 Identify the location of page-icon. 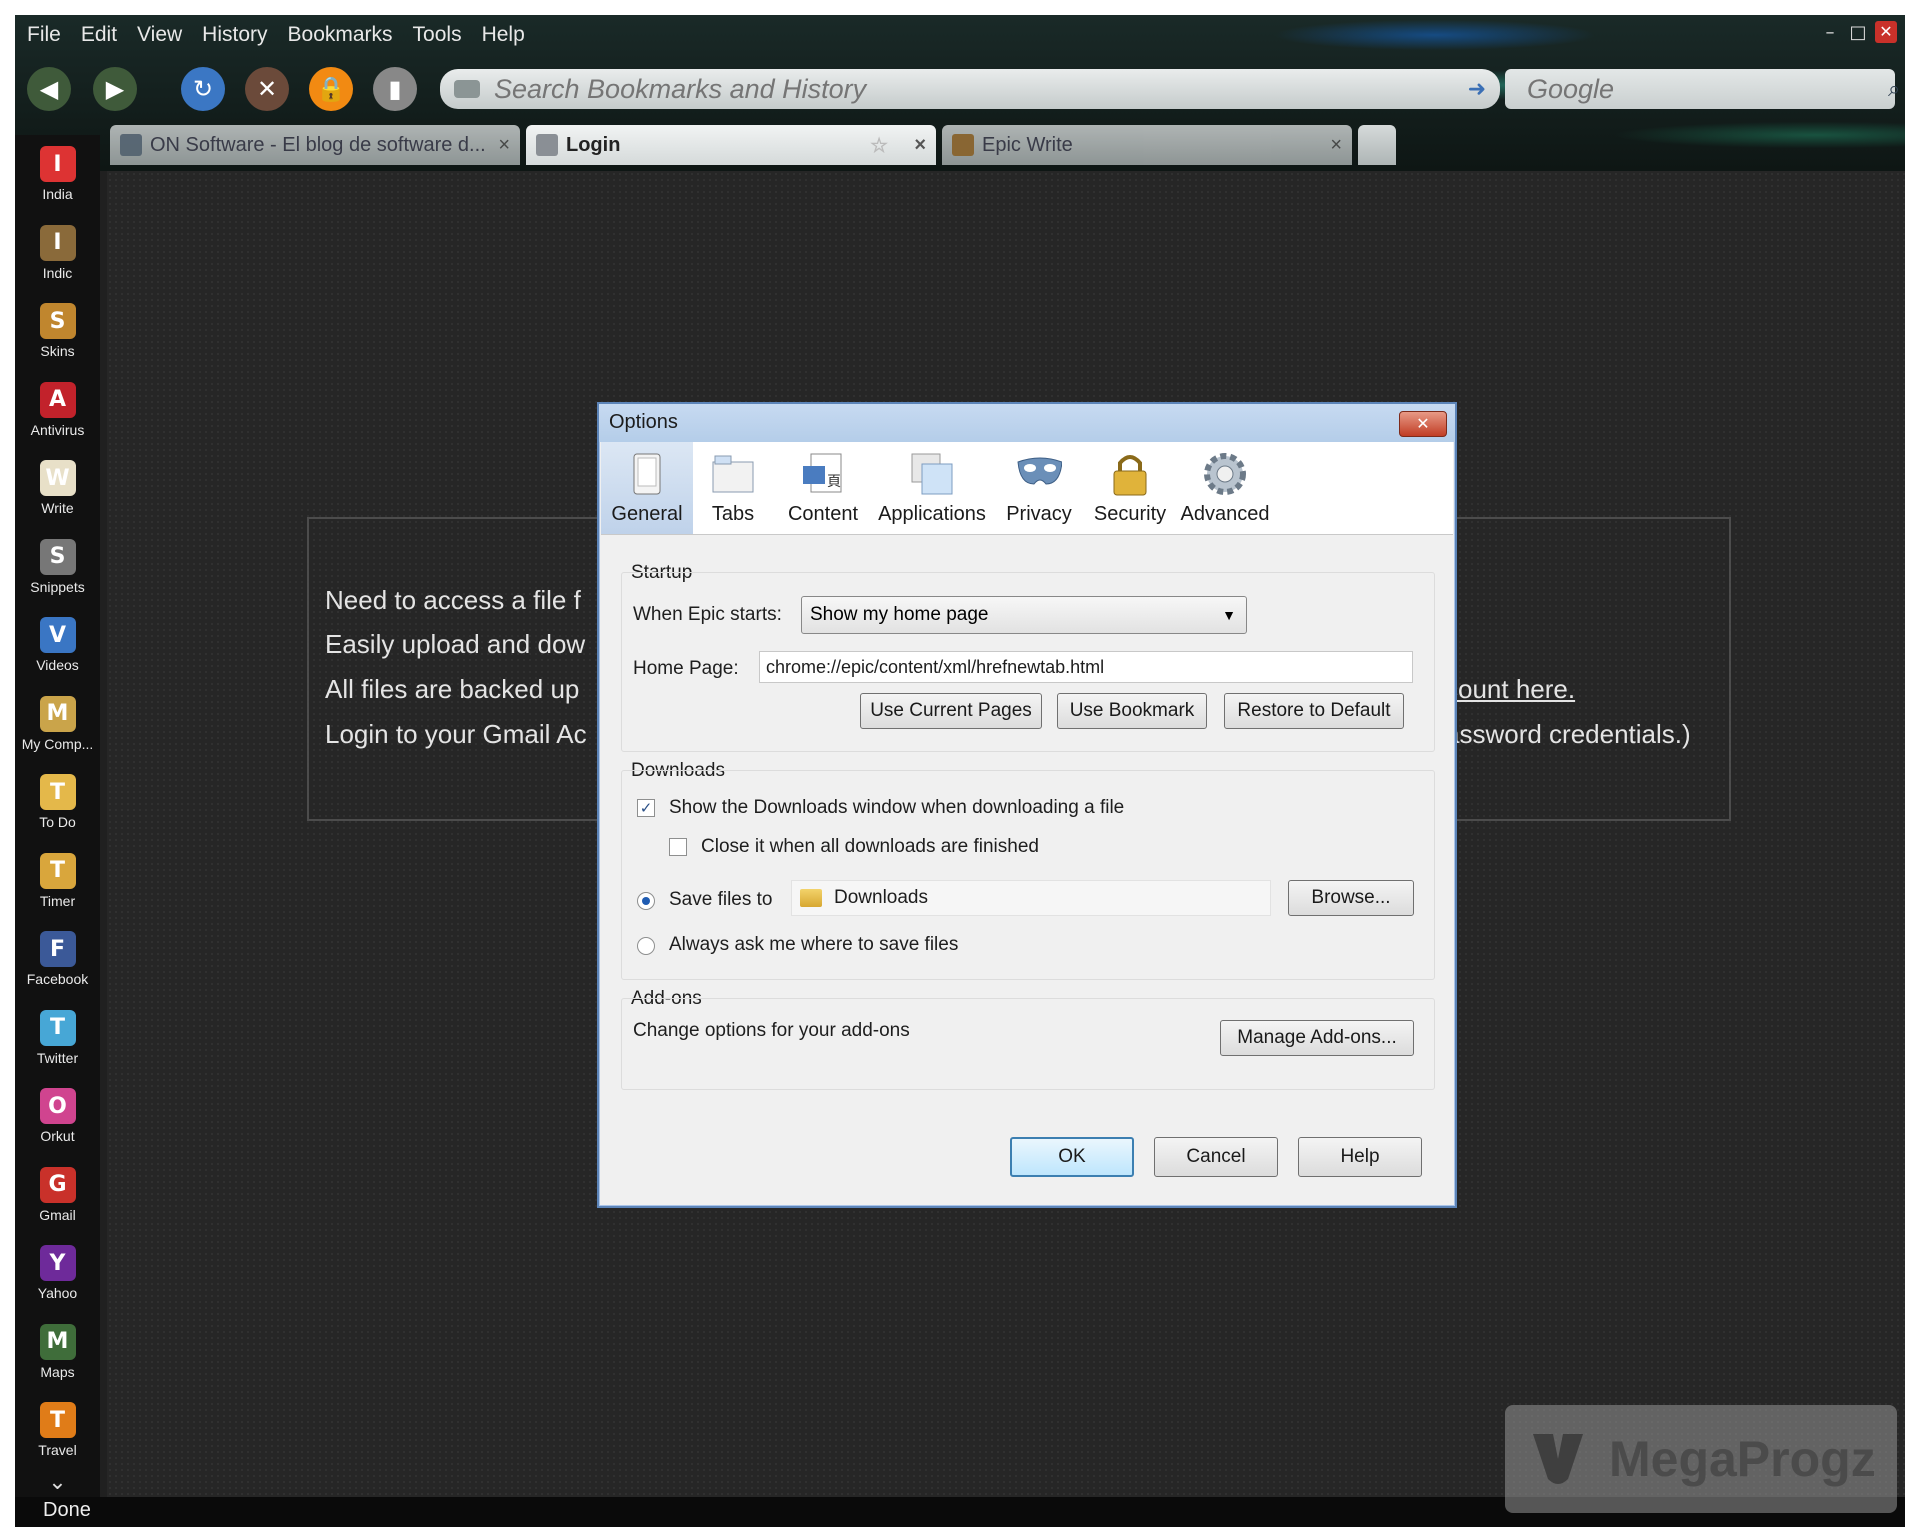
(467, 89).